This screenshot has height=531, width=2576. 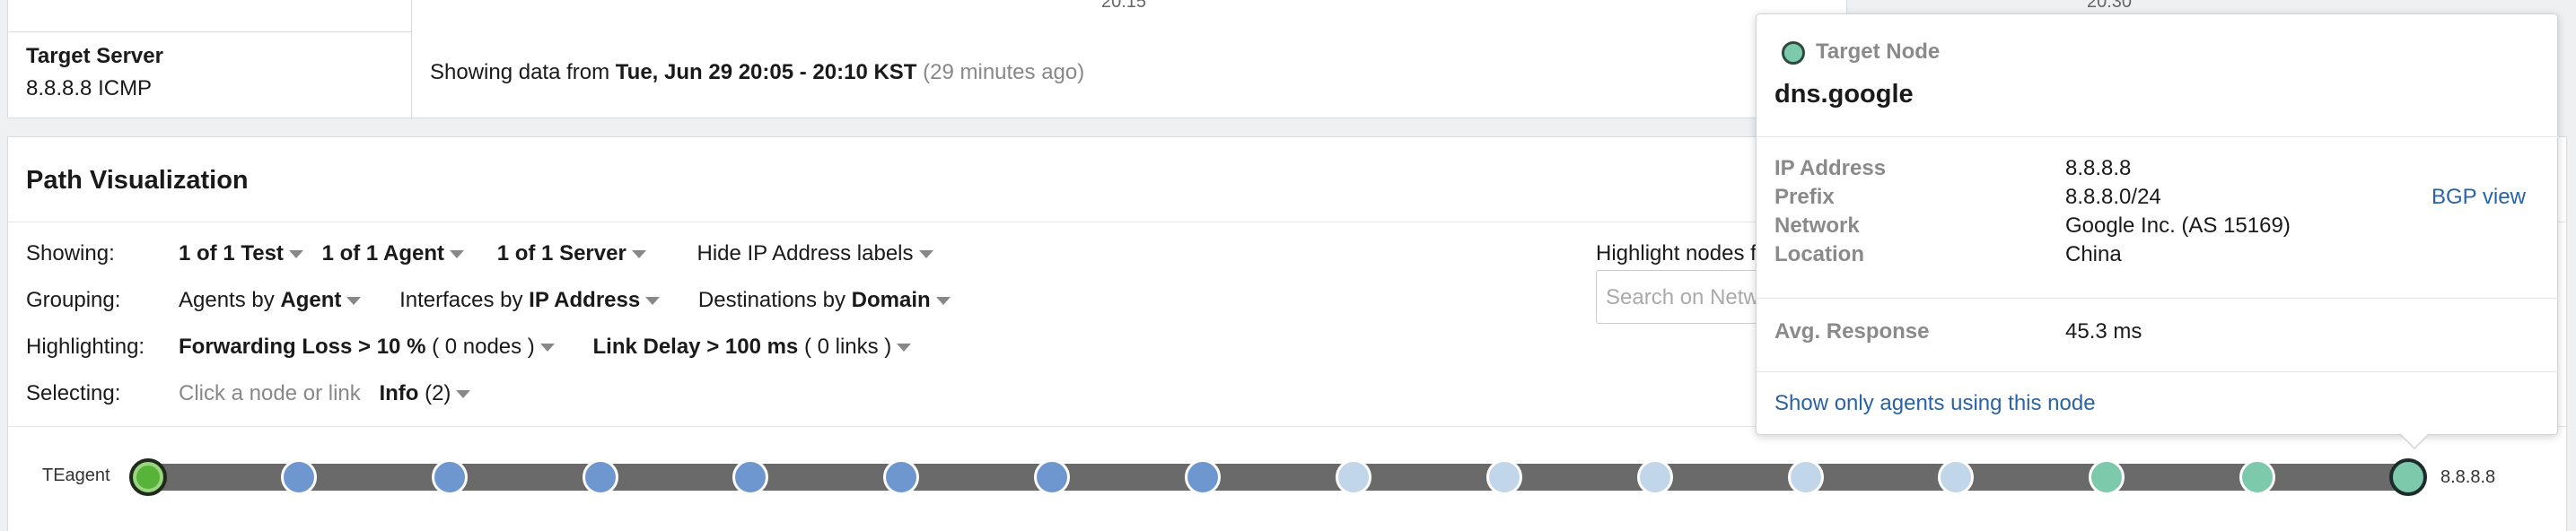 I want to click on tests-dropdown-label: 1 of 1 Test, so click(x=231, y=253).